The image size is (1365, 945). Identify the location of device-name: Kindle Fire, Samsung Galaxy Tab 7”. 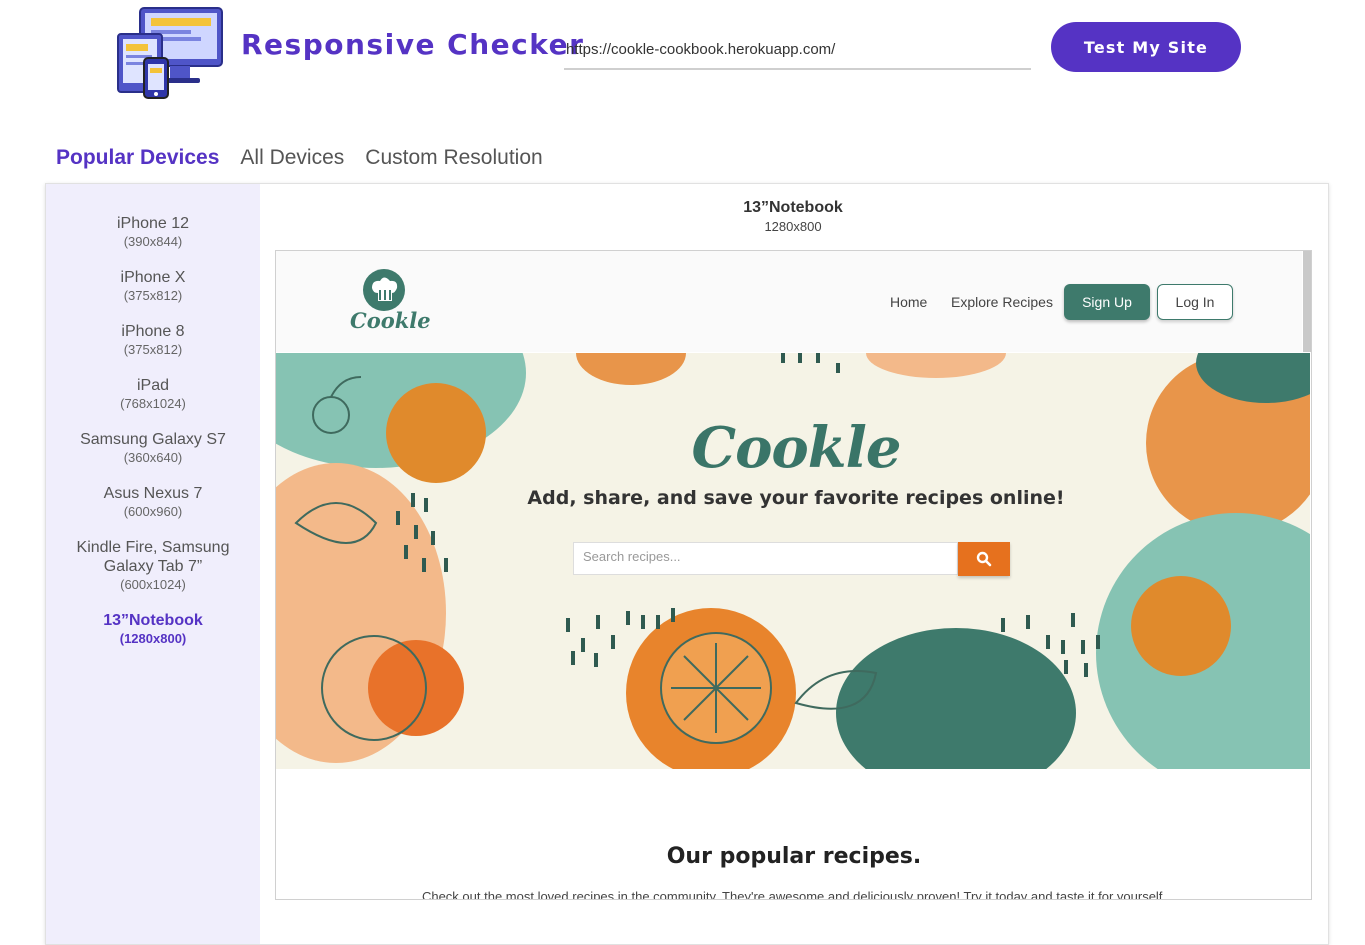
(153, 557).